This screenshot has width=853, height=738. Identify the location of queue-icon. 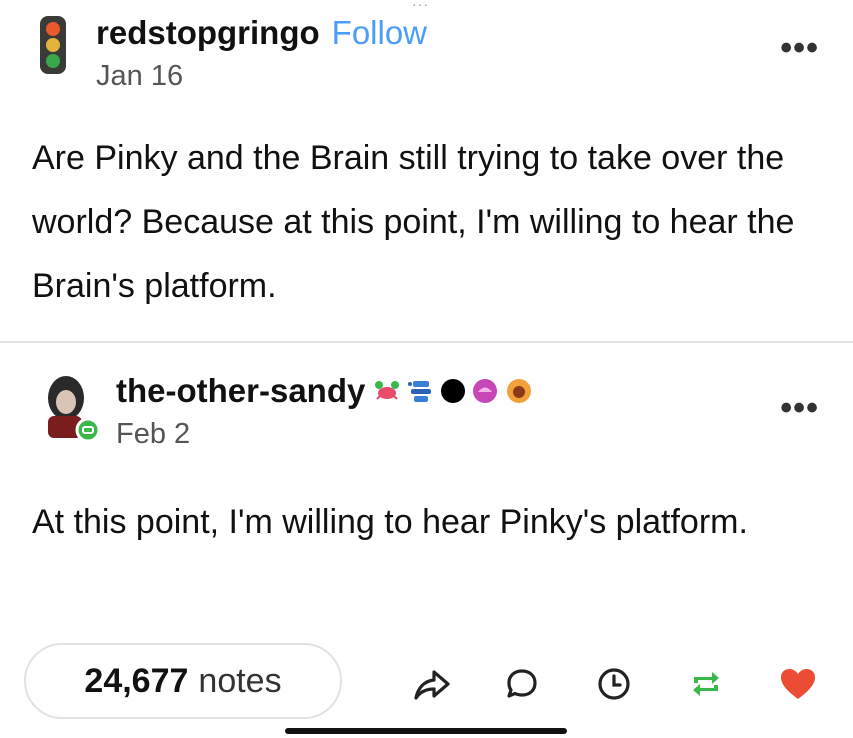
(614, 684).